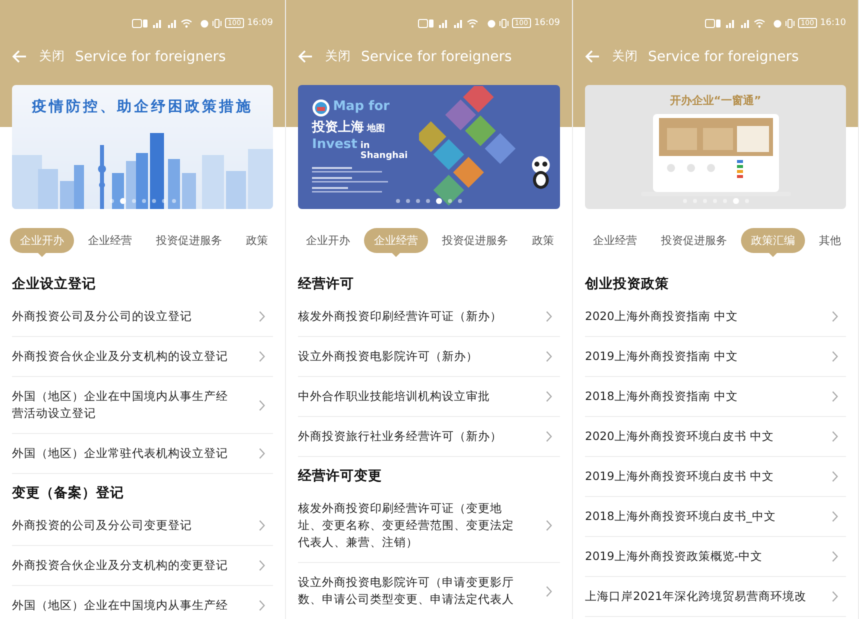 The width and height of the screenshot is (859, 619). I want to click on banner: Map for 投资上海 地图 Invest in Shanghai, so click(429, 147).